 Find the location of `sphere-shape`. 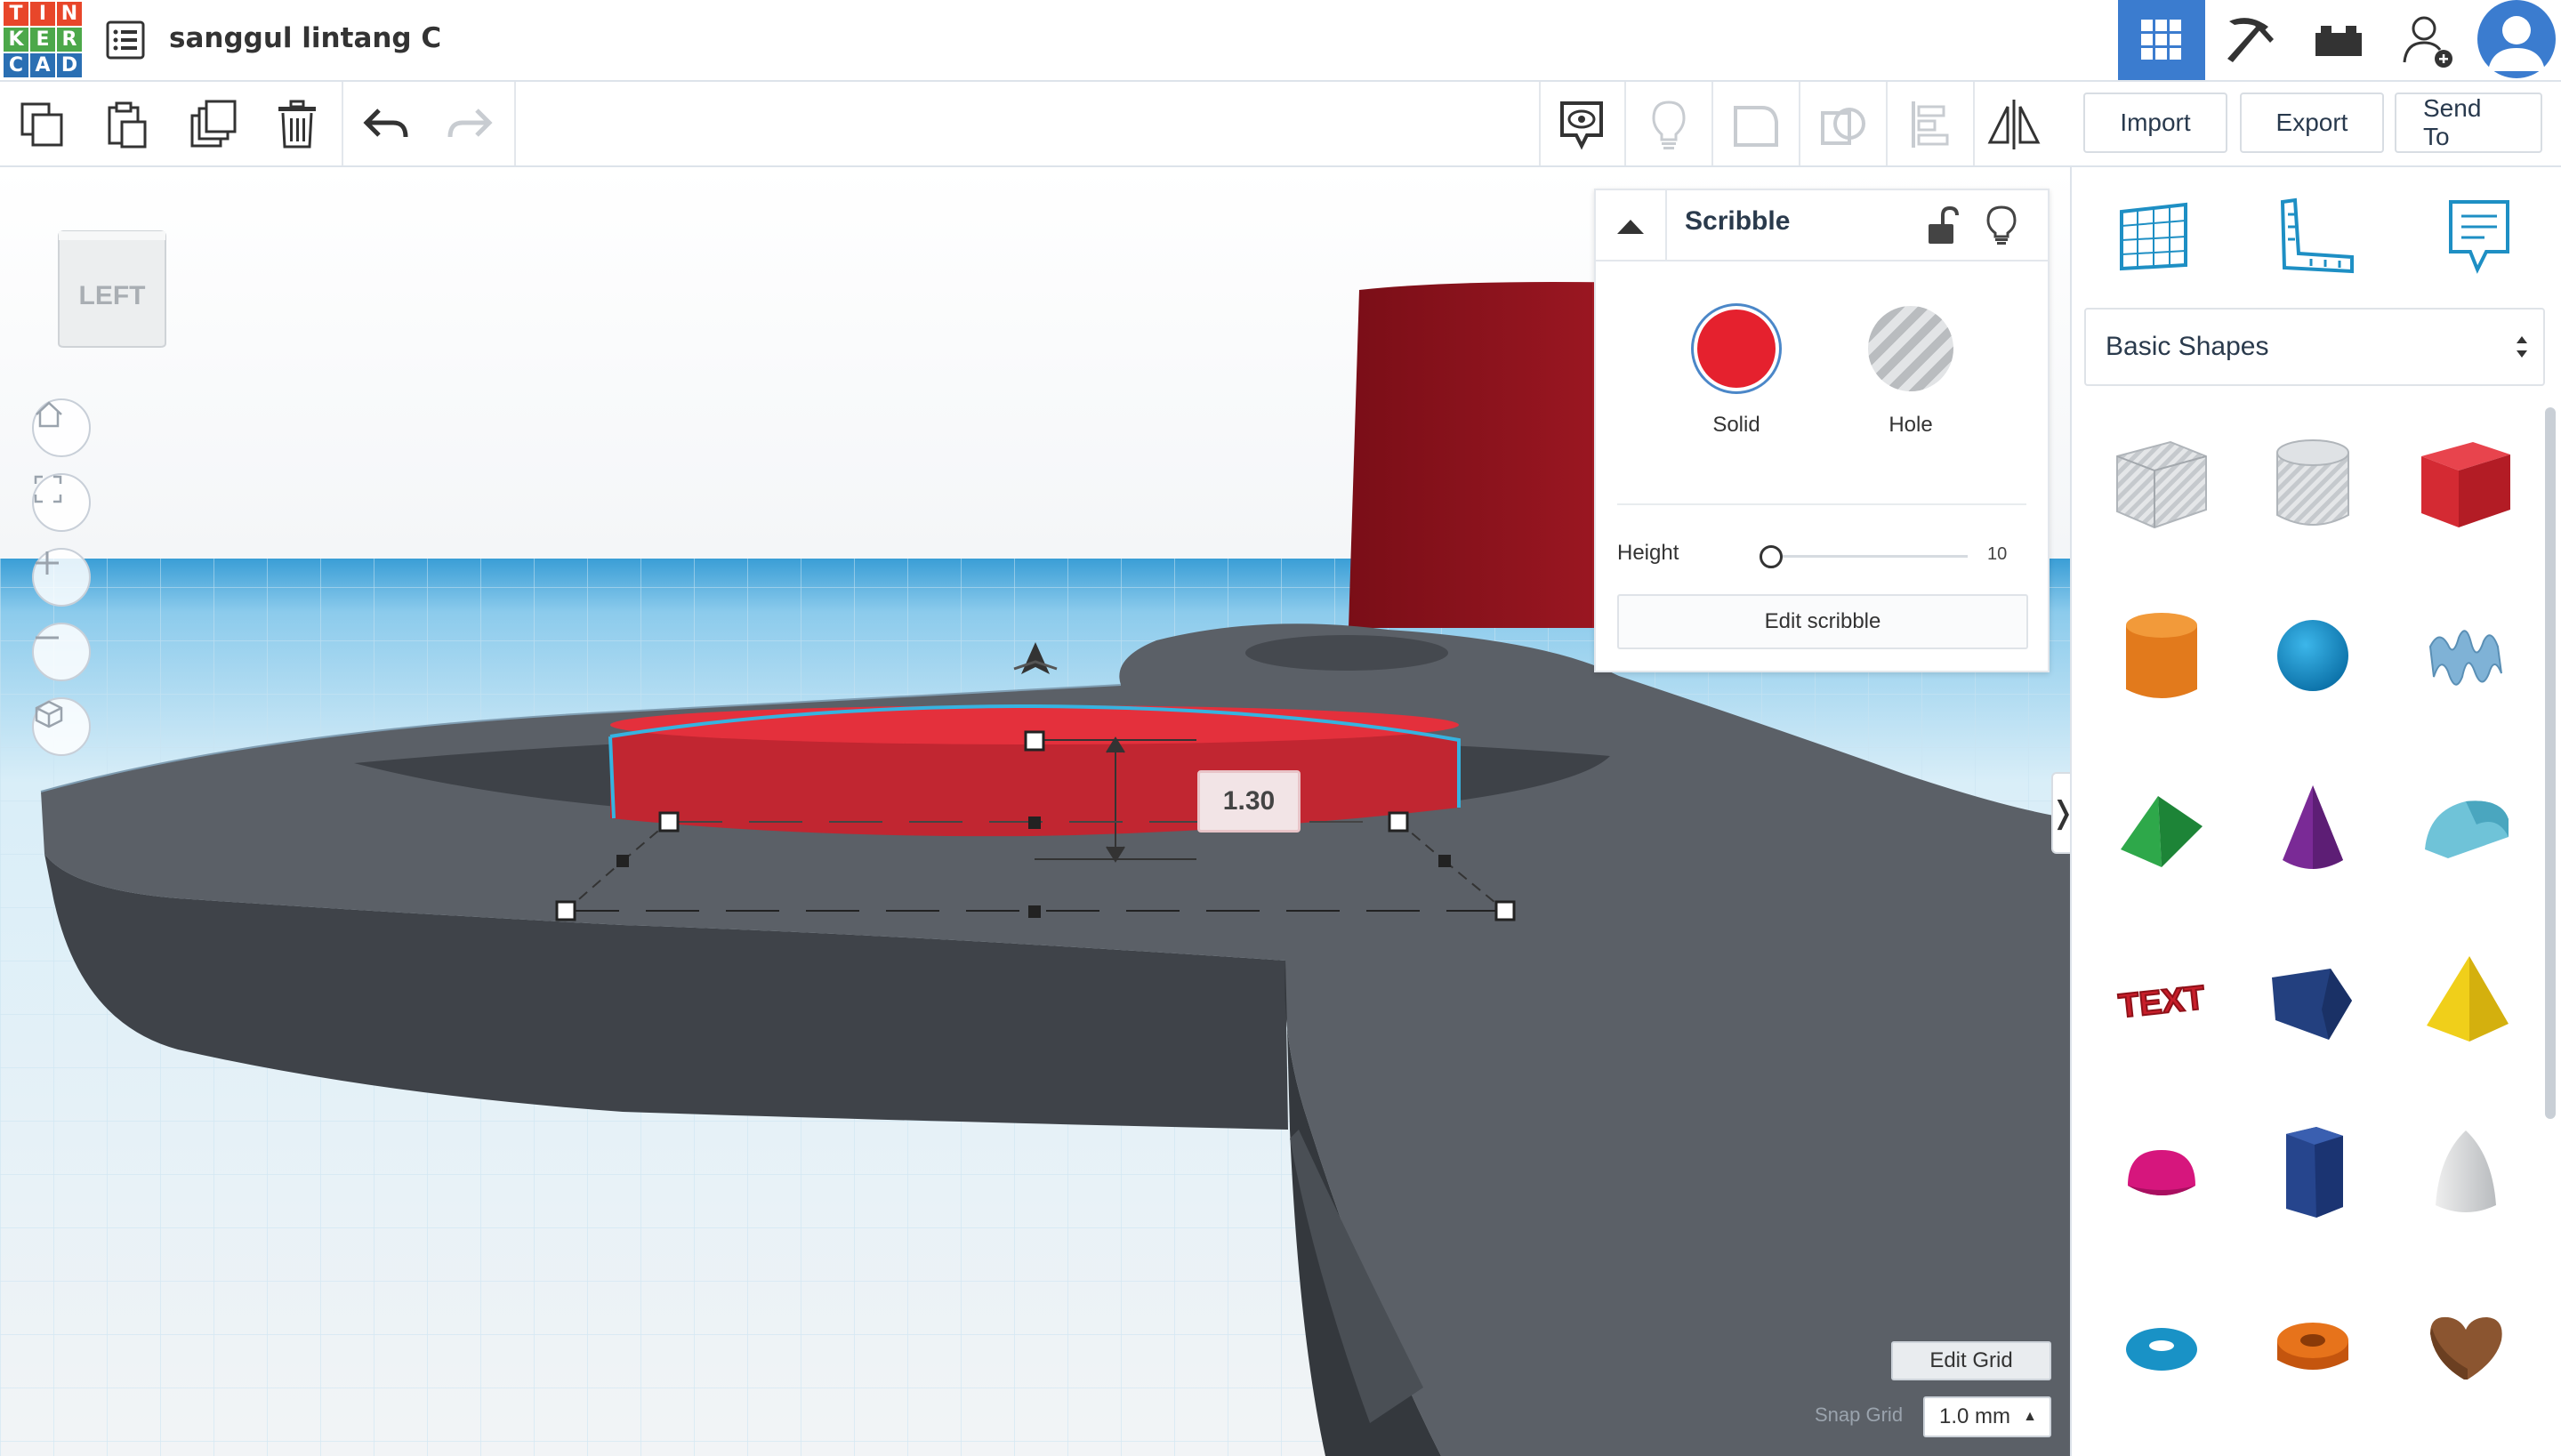

sphere-shape is located at coordinates (2313, 655).